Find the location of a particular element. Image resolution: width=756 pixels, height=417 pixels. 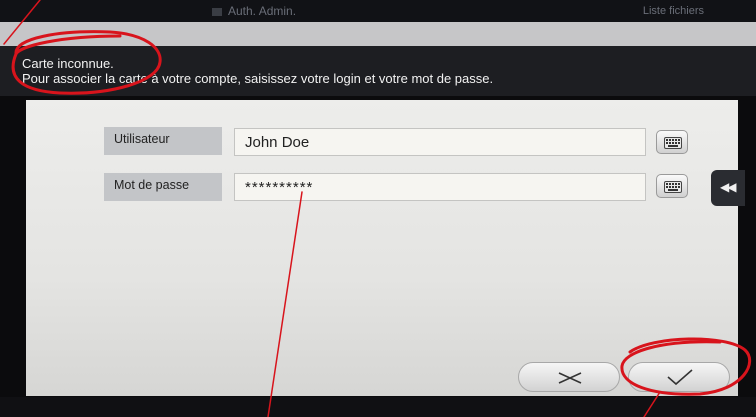

file-list-tab: Liste fichiers is located at coordinates (673, 11).